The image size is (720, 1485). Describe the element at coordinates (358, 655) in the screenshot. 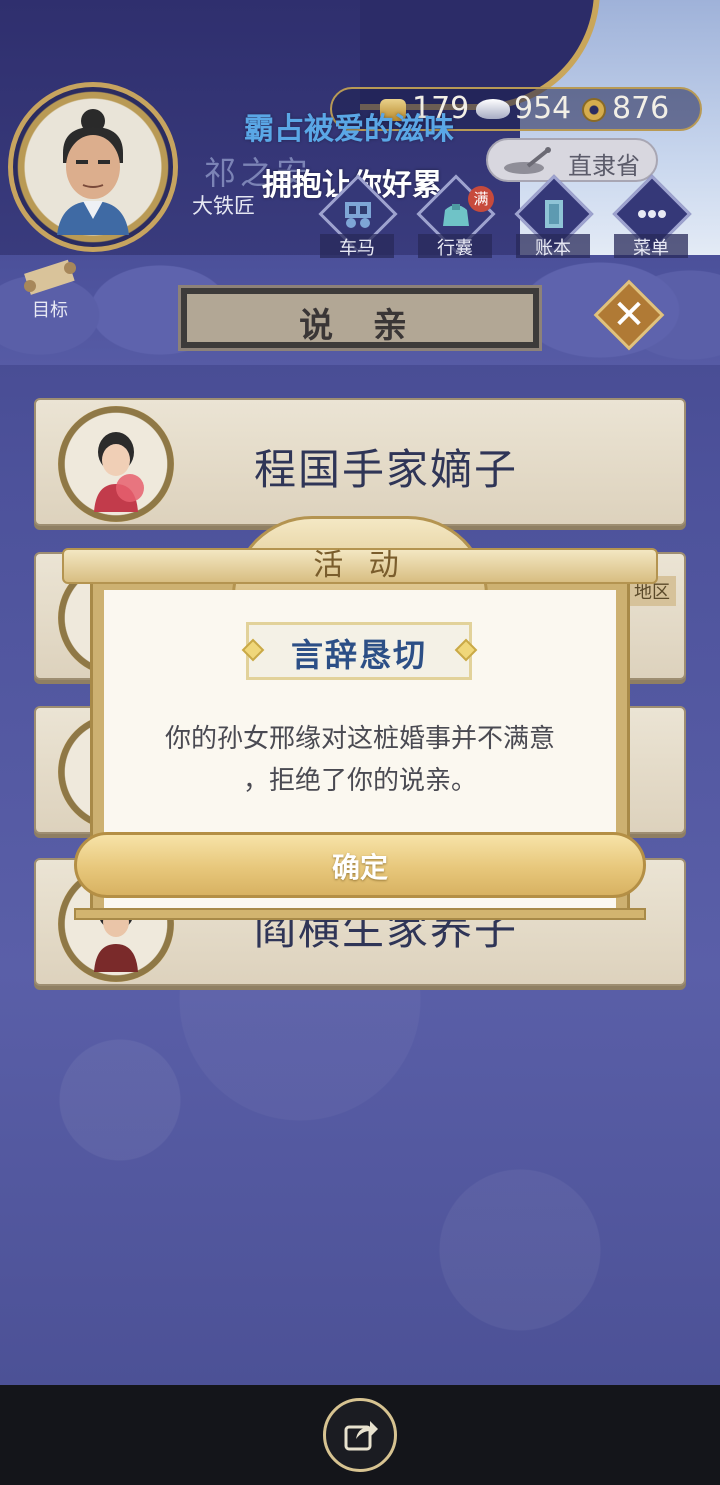

I see `modal-subtitle: 言辞恳切` at that location.